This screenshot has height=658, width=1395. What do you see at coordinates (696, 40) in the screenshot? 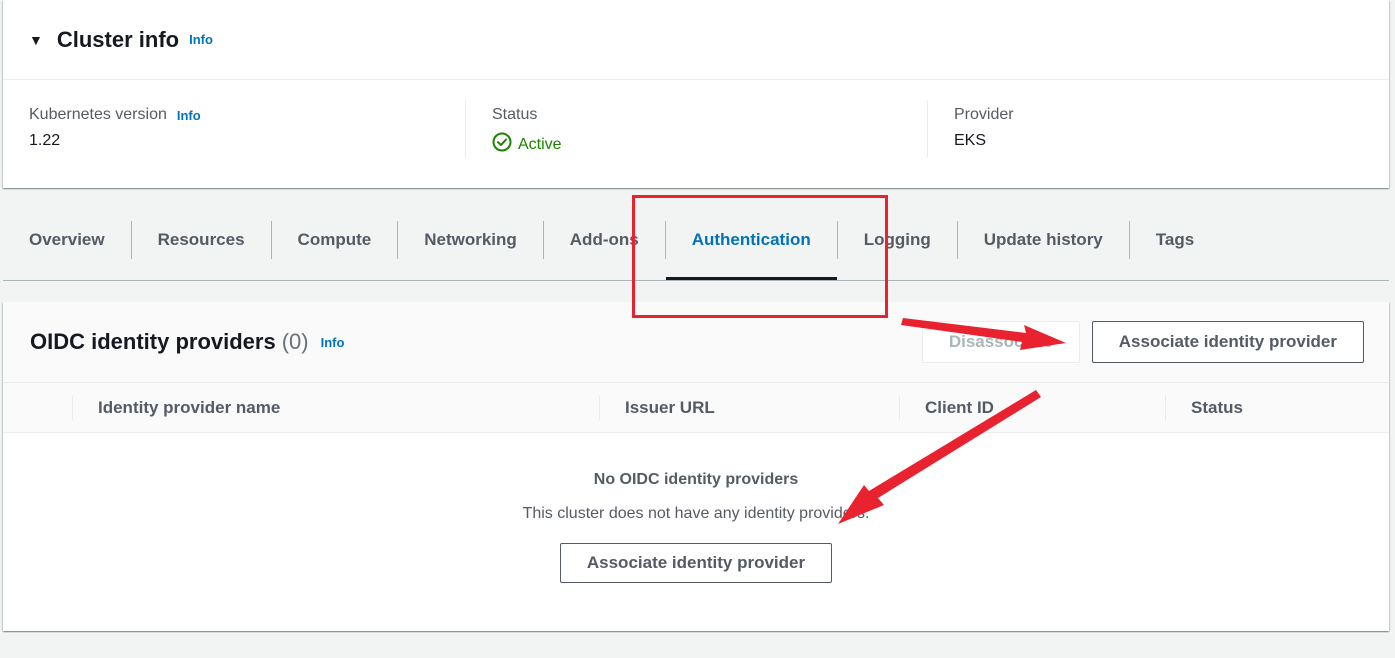
I see `cluster-info-header: ▼ Cluster info Info` at bounding box center [696, 40].